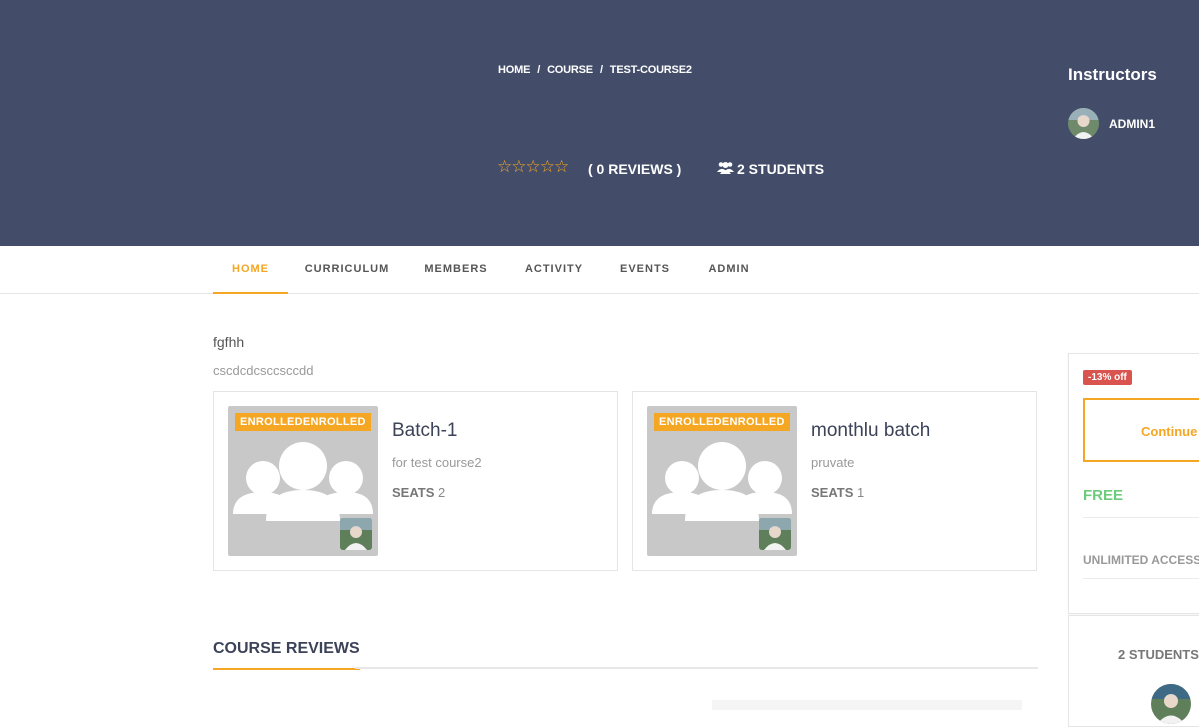 This screenshot has width=1199, height=727. What do you see at coordinates (1083, 123) in the screenshot?
I see `instructor-avatar` at bounding box center [1083, 123].